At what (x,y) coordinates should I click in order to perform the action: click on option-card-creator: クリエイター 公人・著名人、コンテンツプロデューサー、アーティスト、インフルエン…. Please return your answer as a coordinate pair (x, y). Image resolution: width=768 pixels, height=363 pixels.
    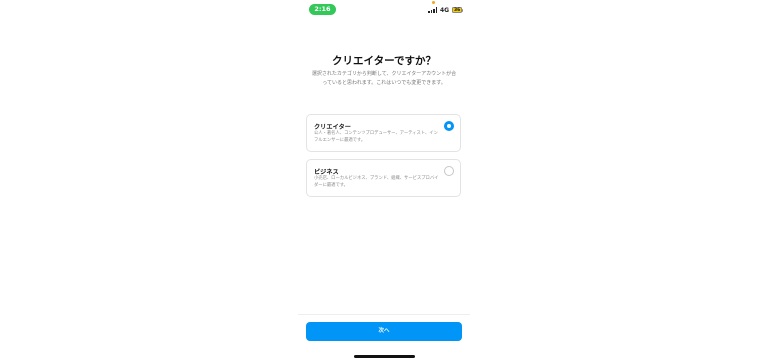
    Looking at the image, I should click on (383, 133).